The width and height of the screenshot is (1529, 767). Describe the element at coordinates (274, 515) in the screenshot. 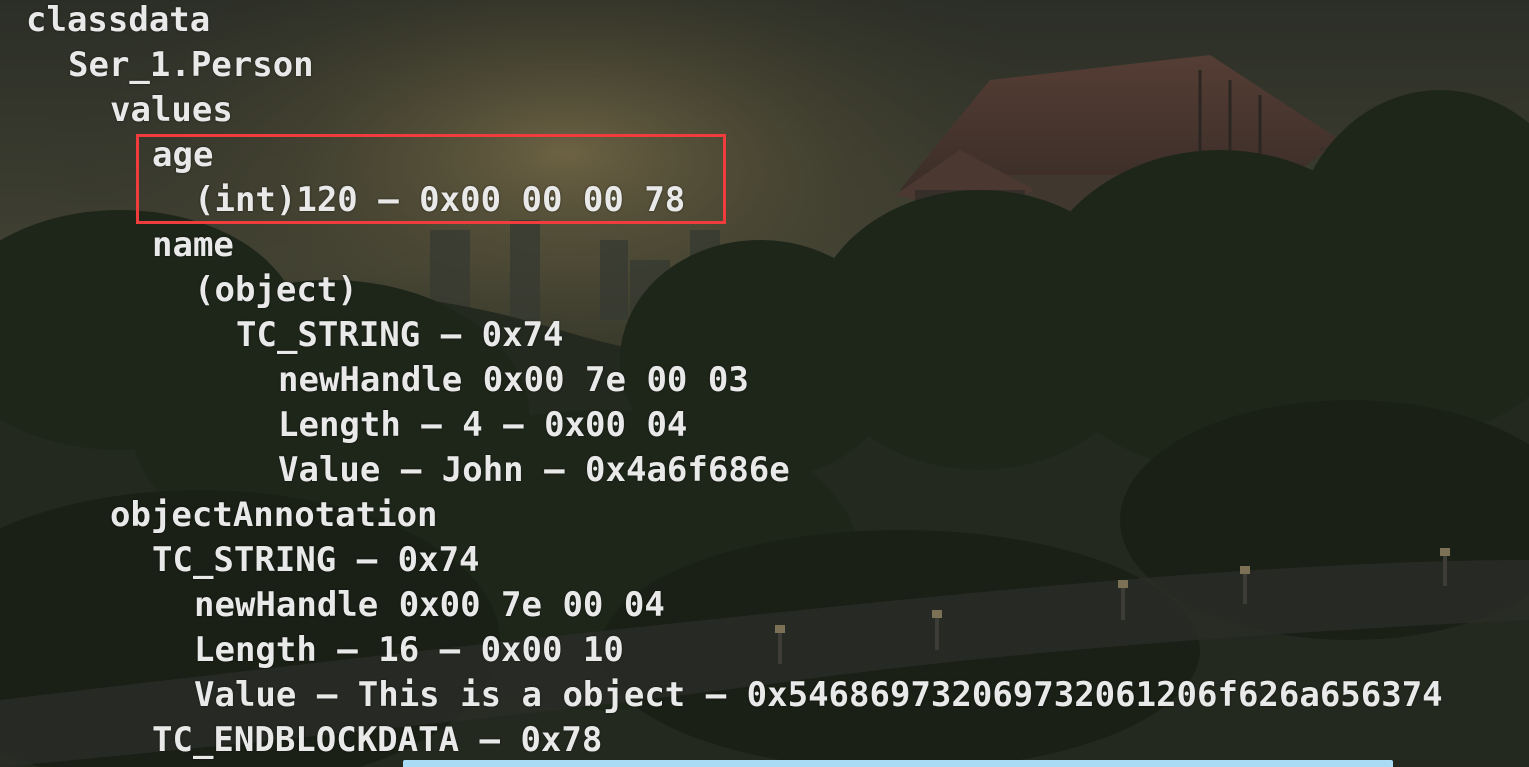

I see `output-line: objectAnnotation` at that location.